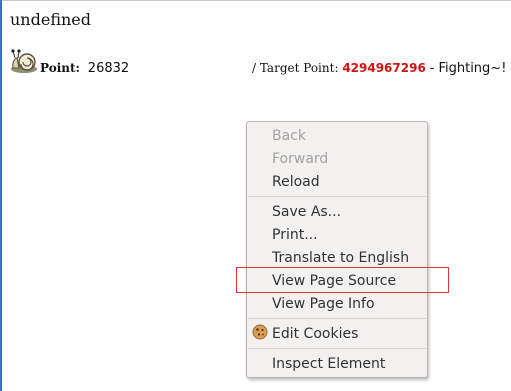  What do you see at coordinates (108, 68) in the screenshot?
I see `point-value: 26832` at bounding box center [108, 68].